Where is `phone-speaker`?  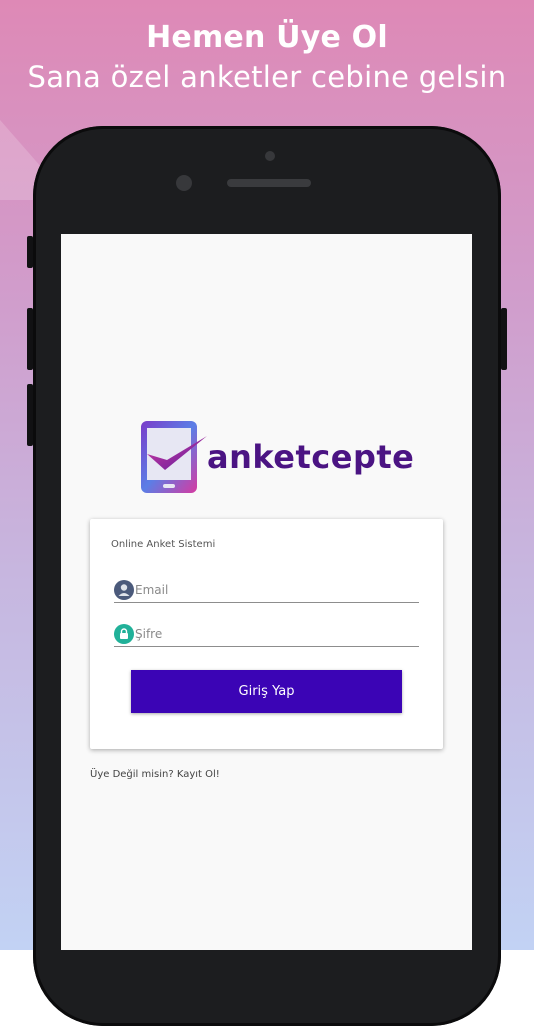 phone-speaker is located at coordinates (269, 183).